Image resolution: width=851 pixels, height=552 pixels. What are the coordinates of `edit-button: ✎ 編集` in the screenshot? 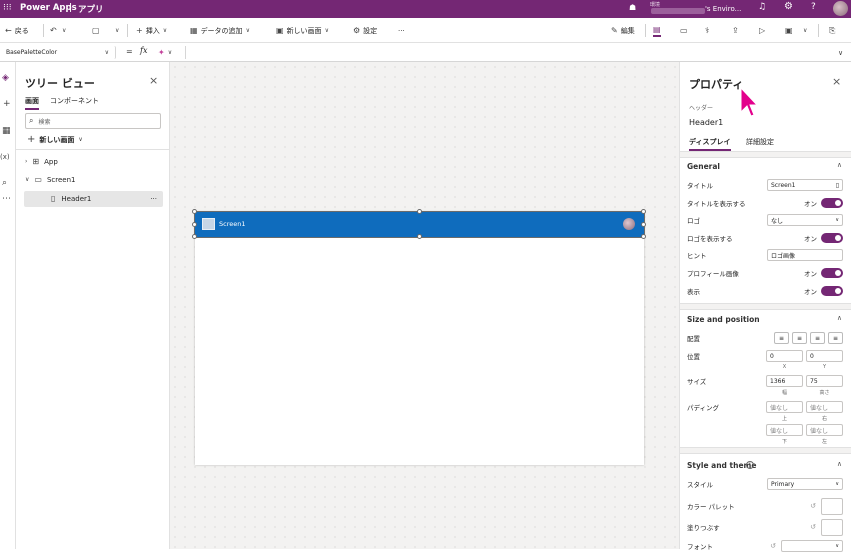 It's located at (623, 30).